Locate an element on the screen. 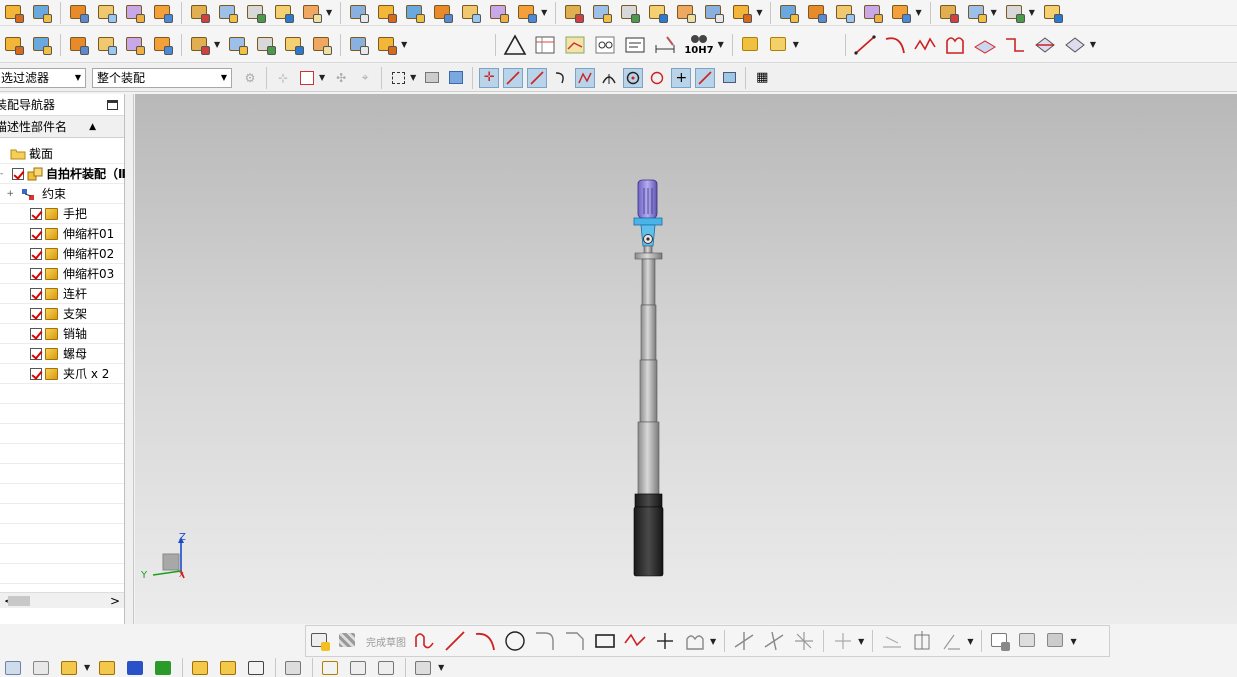  snap-point-on-curve-icon is located at coordinates (705, 77).